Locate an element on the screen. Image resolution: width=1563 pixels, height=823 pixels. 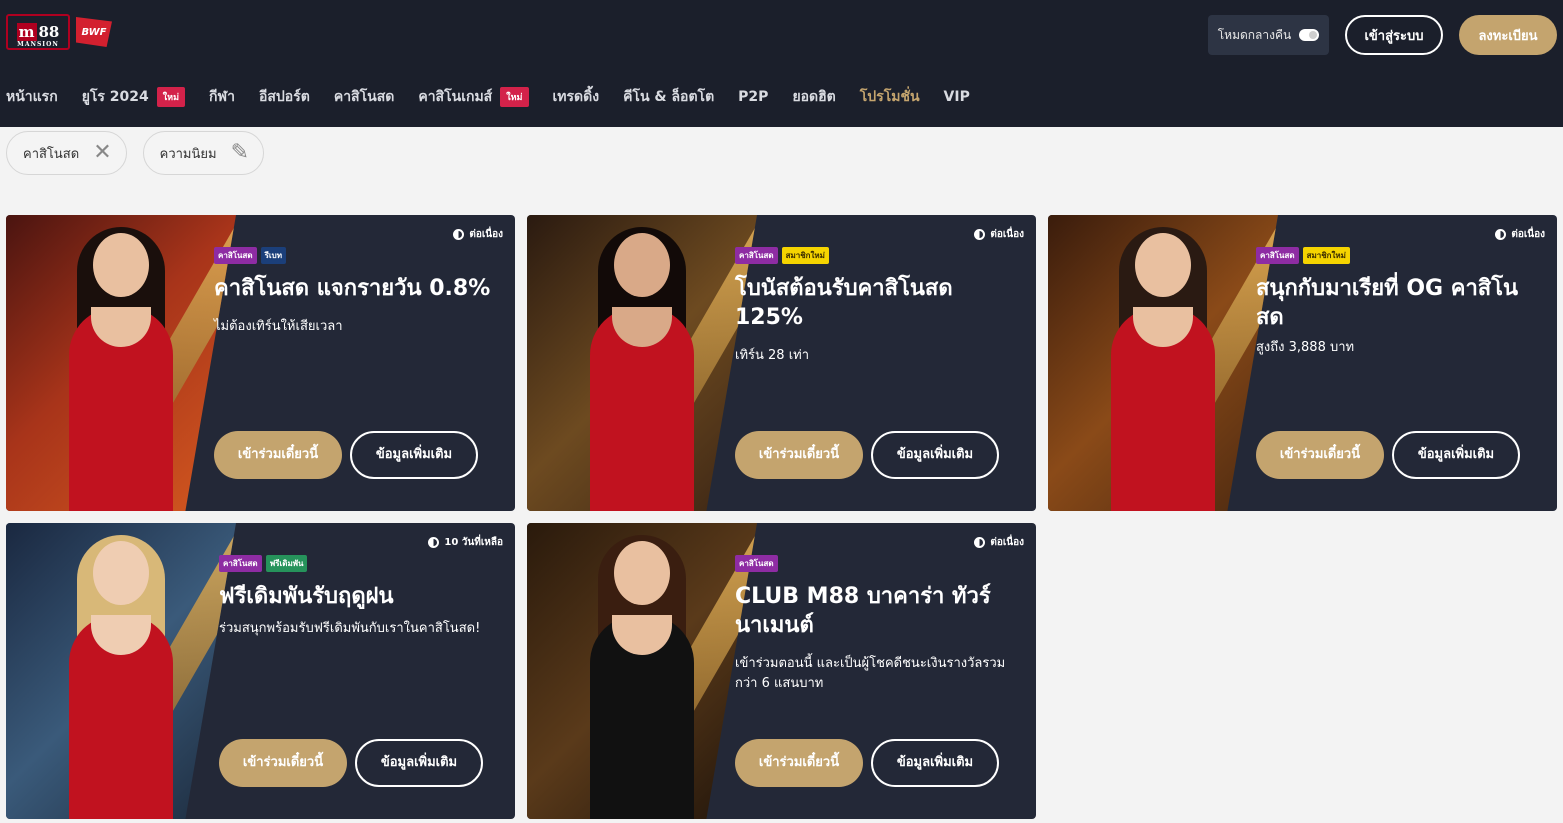
dark-mode-label: โหมดกลางคืน is located at coordinates (1254, 34).